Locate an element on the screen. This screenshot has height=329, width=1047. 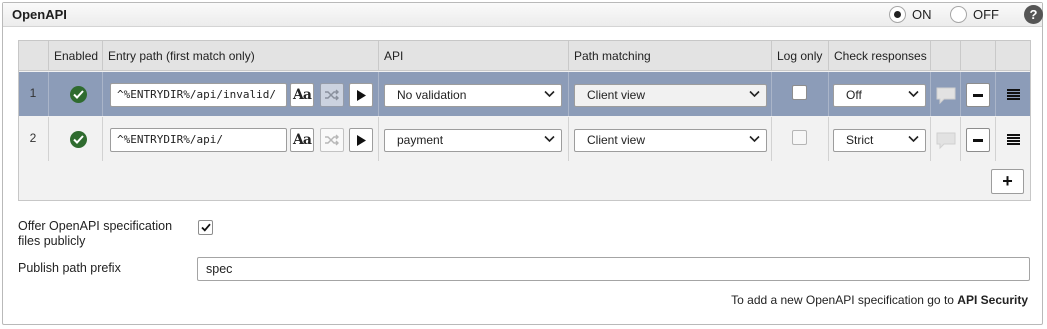
col-header-api: API is located at coordinates (474, 56).